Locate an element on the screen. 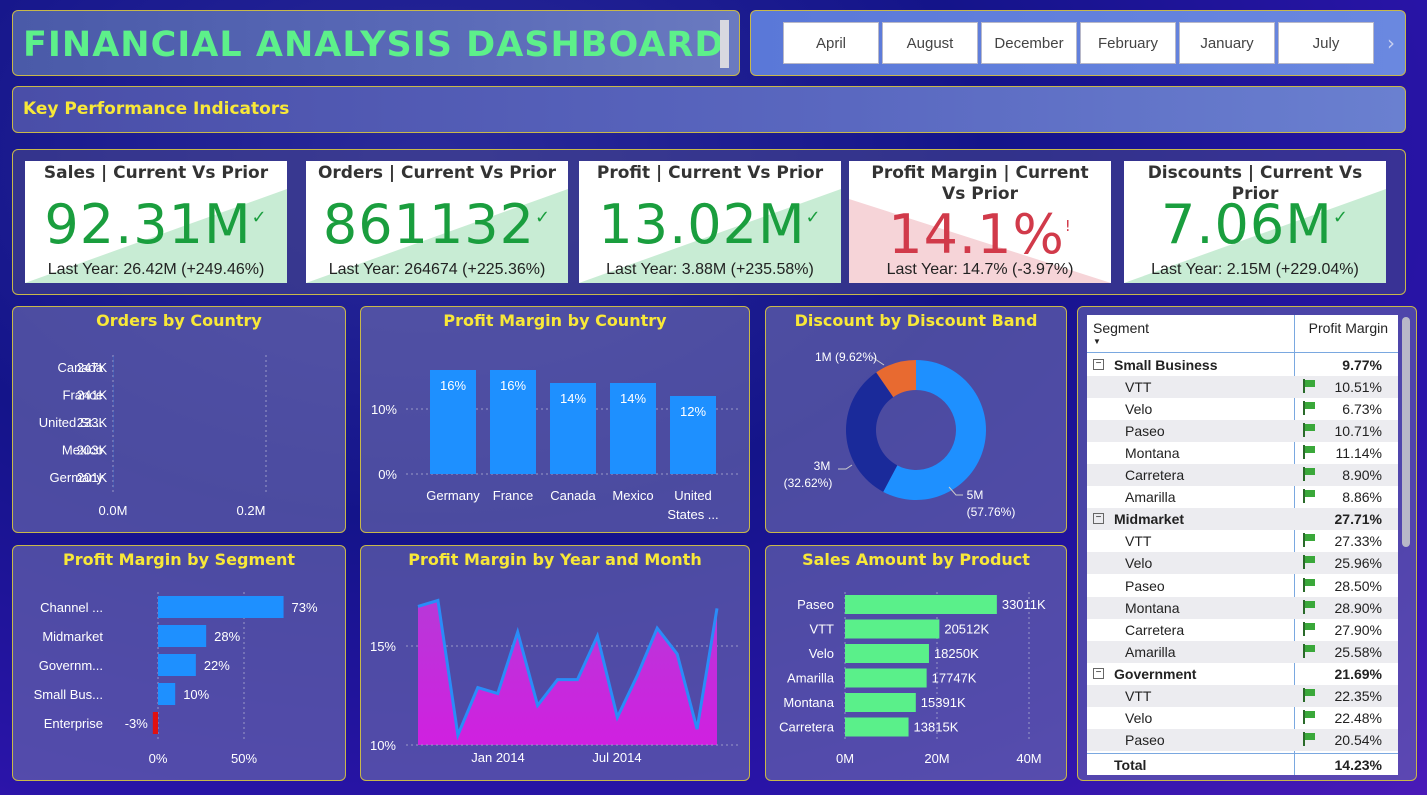 The image size is (1427, 795). table-row: Montana 28.90% is located at coordinates (1242, 607).